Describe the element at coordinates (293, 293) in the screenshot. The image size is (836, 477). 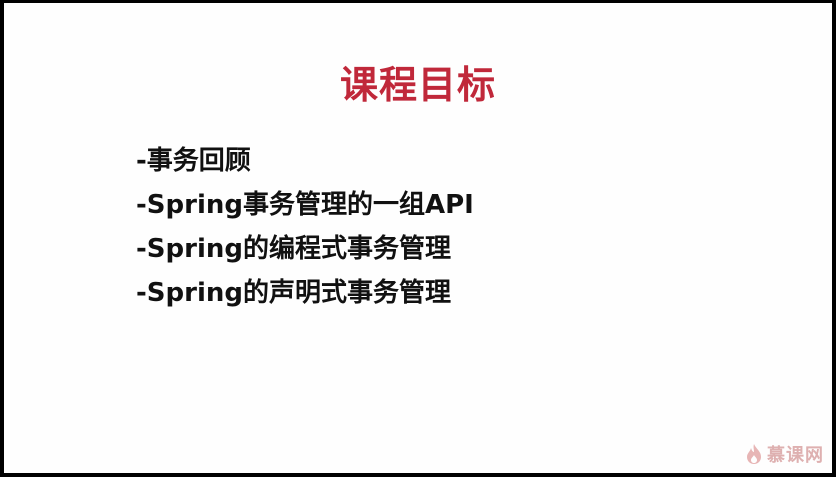
I see `list-item: -Spring的声明式事务管理` at that location.